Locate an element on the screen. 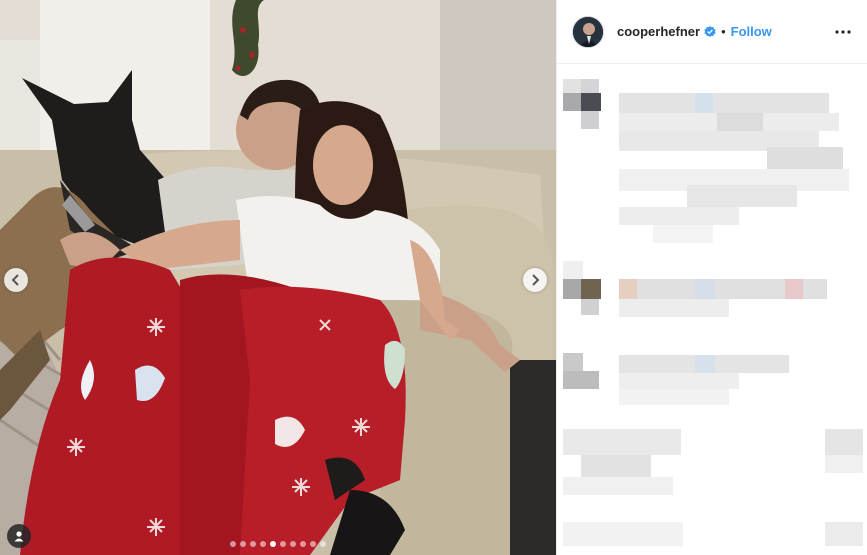 The width and height of the screenshot is (867, 555). follow-button: Follow is located at coordinates (751, 31).